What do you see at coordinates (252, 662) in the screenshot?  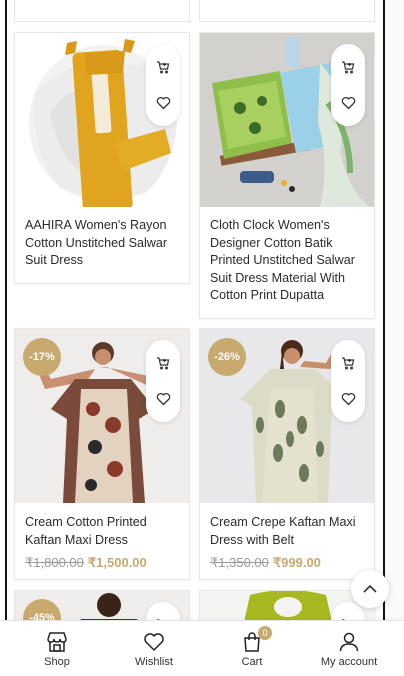 I see `nav-cart-label: Cart` at bounding box center [252, 662].